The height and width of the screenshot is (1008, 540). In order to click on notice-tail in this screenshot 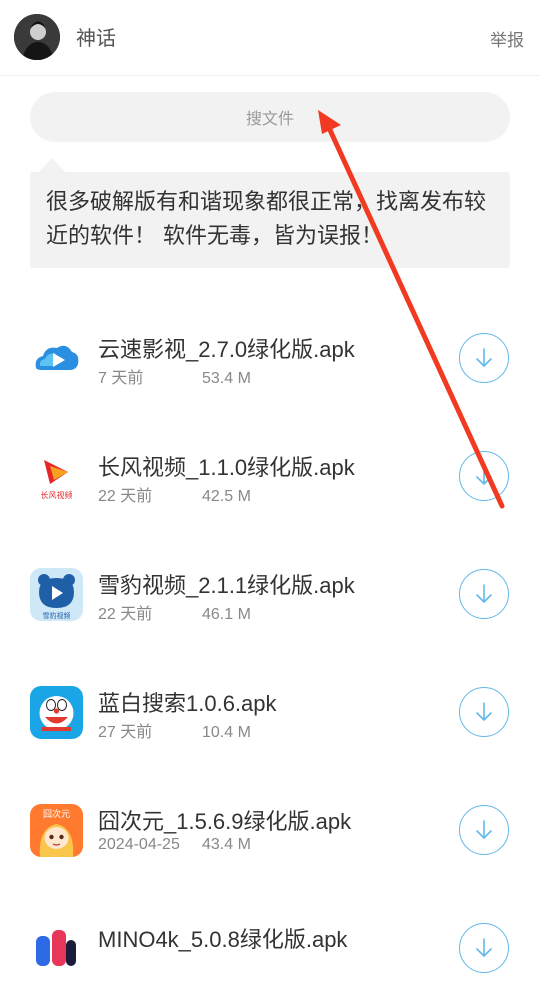, I will do `click(52, 165)`.